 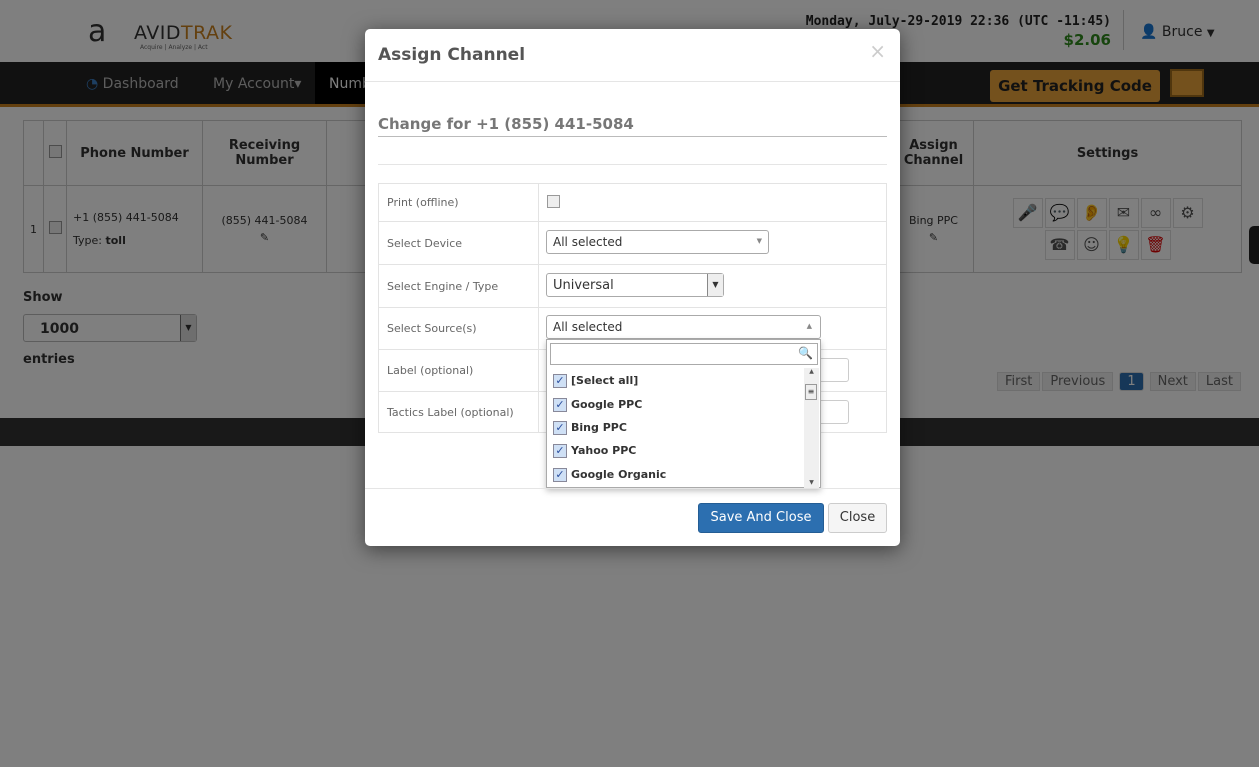 I want to click on scrollbar: ▲ ≡ ▼, so click(x=811, y=428).